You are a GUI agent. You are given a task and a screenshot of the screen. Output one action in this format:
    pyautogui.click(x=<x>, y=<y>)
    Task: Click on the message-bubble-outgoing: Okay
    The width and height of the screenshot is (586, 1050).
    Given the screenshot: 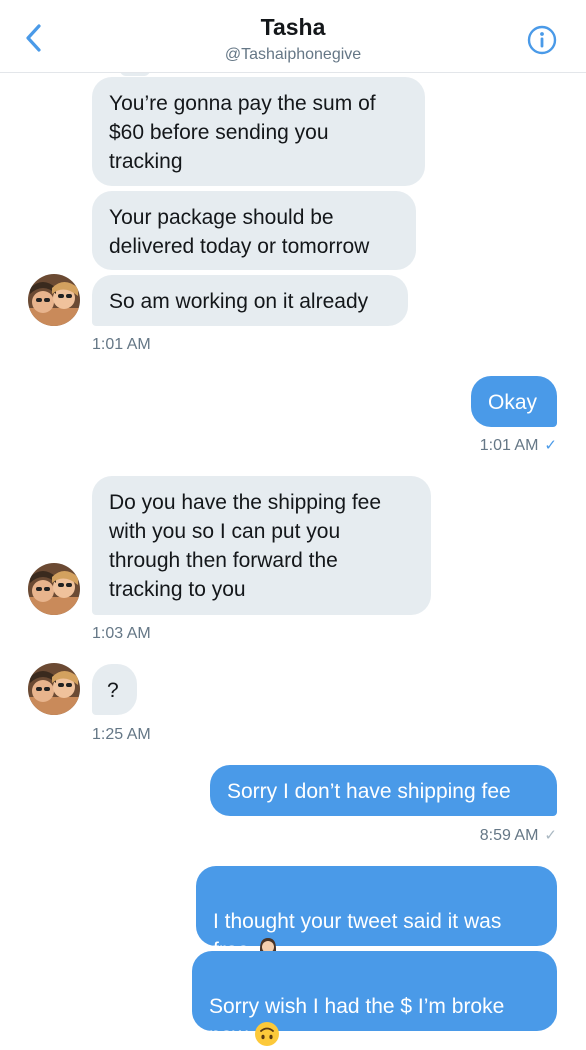 What is the action you would take?
    pyautogui.click(x=514, y=401)
    